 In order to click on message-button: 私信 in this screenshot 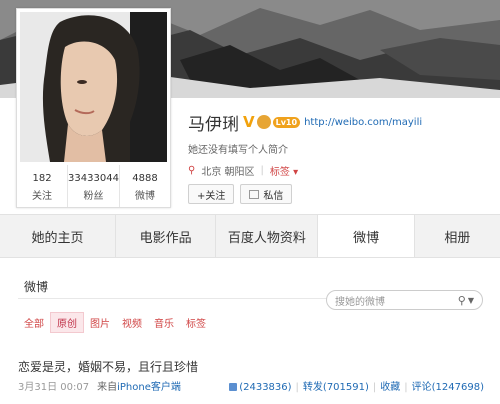, I will do `click(266, 194)`.